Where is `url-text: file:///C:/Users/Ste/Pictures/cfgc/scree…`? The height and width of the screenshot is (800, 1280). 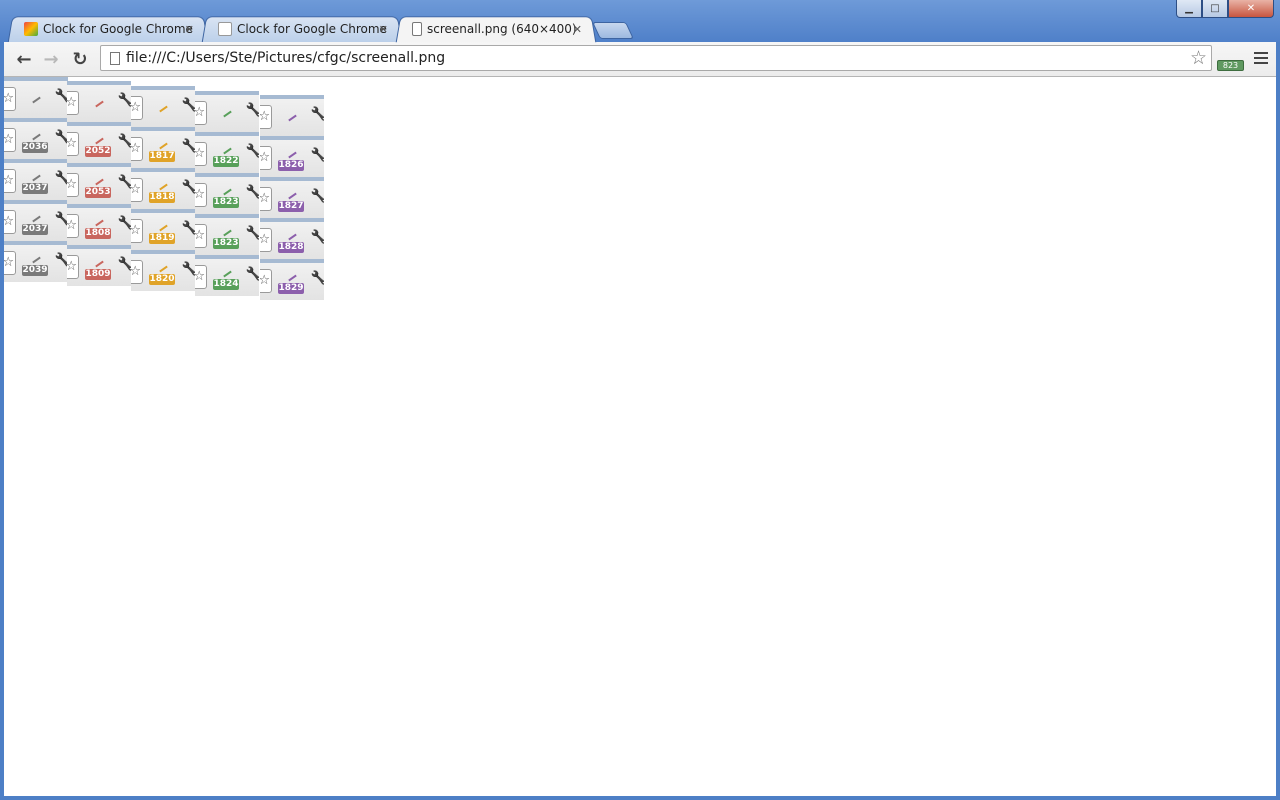 url-text: file:///C:/Users/Ste/Pictures/cfgc/scree… is located at coordinates (285, 58).